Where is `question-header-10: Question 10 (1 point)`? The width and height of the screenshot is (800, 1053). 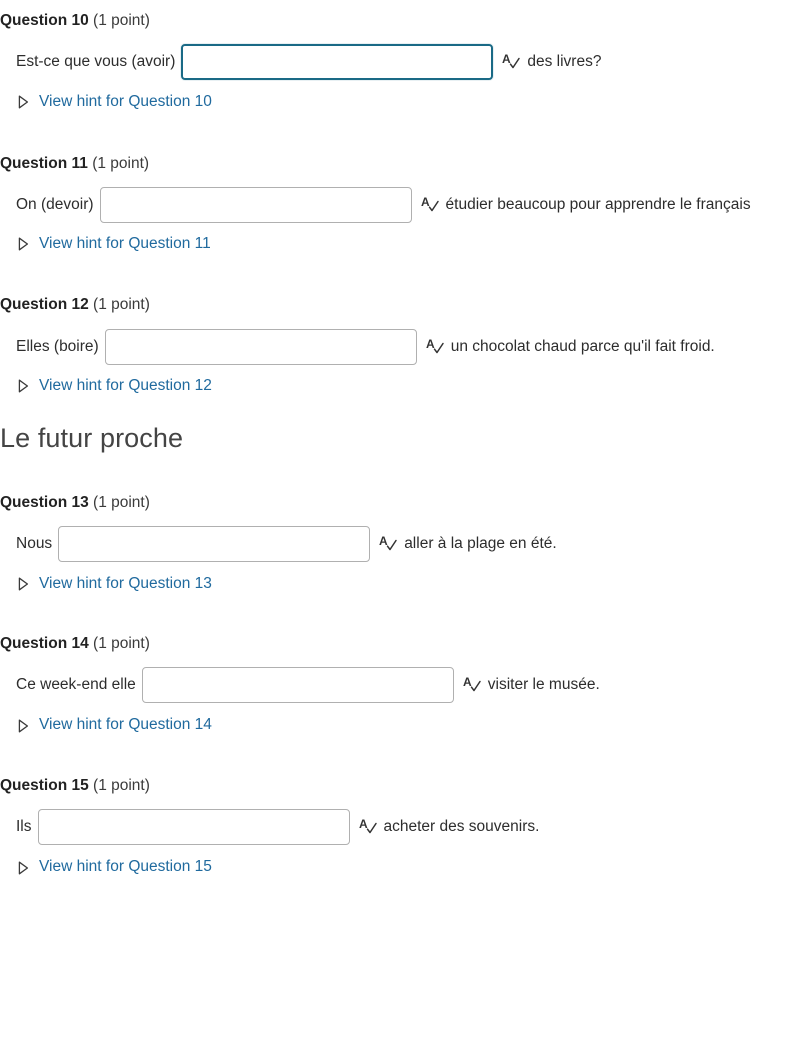
question-header-10: Question 10 (1 point) is located at coordinates (400, 21).